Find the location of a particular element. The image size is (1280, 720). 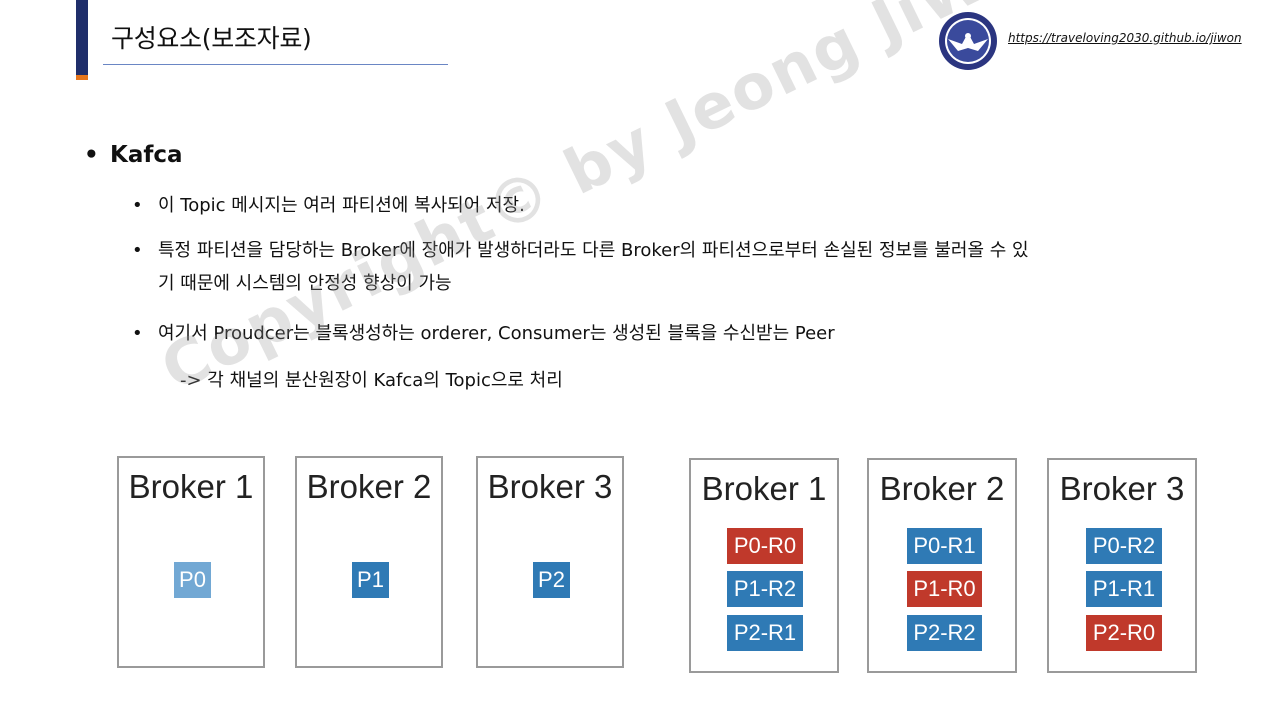

broker-box: Broker 1 P0-R0 P1-R2 P2-R1 is located at coordinates (764, 565).